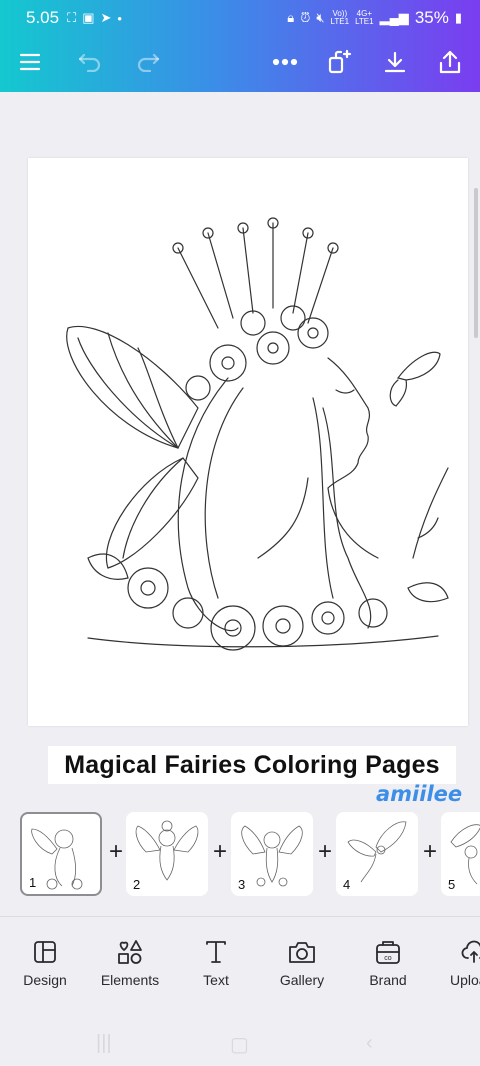 The height and width of the screenshot is (1066, 480). What do you see at coordinates (130, 980) in the screenshot?
I see `nav-label: Elements` at bounding box center [130, 980].